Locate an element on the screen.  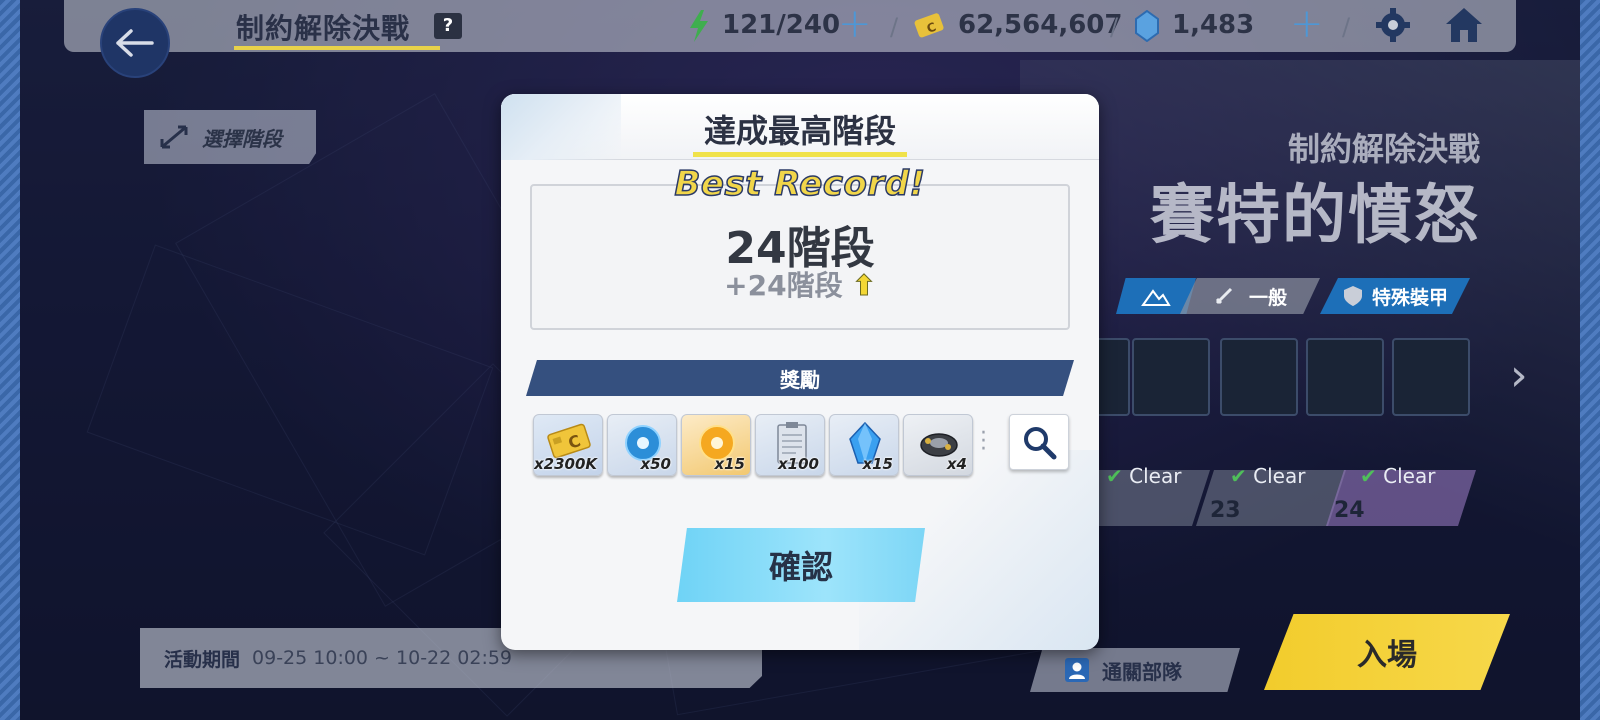
best-record-label: Best Record! is located at coordinates (800, 184).